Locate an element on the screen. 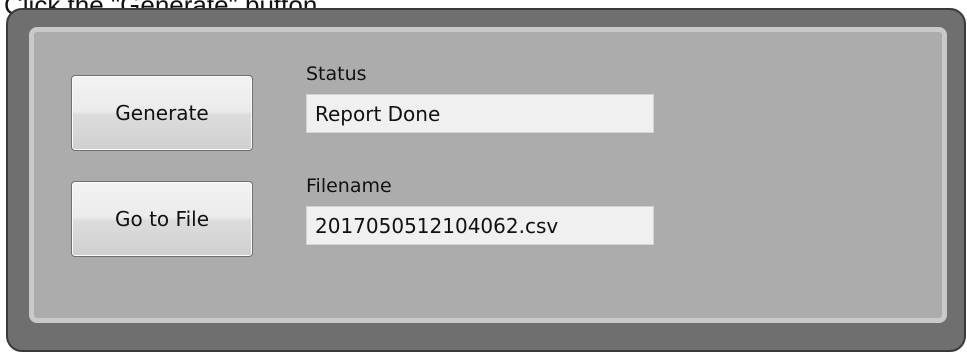 The width and height of the screenshot is (967, 352). go-to-file-button: Go to File is located at coordinates (162, 219).